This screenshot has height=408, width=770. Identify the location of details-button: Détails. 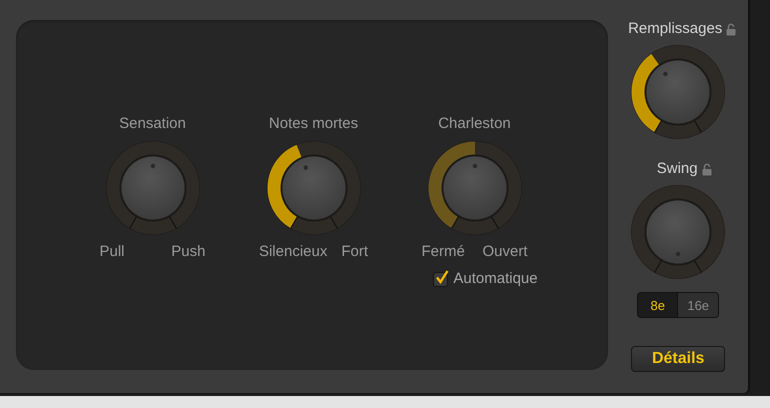
(678, 359).